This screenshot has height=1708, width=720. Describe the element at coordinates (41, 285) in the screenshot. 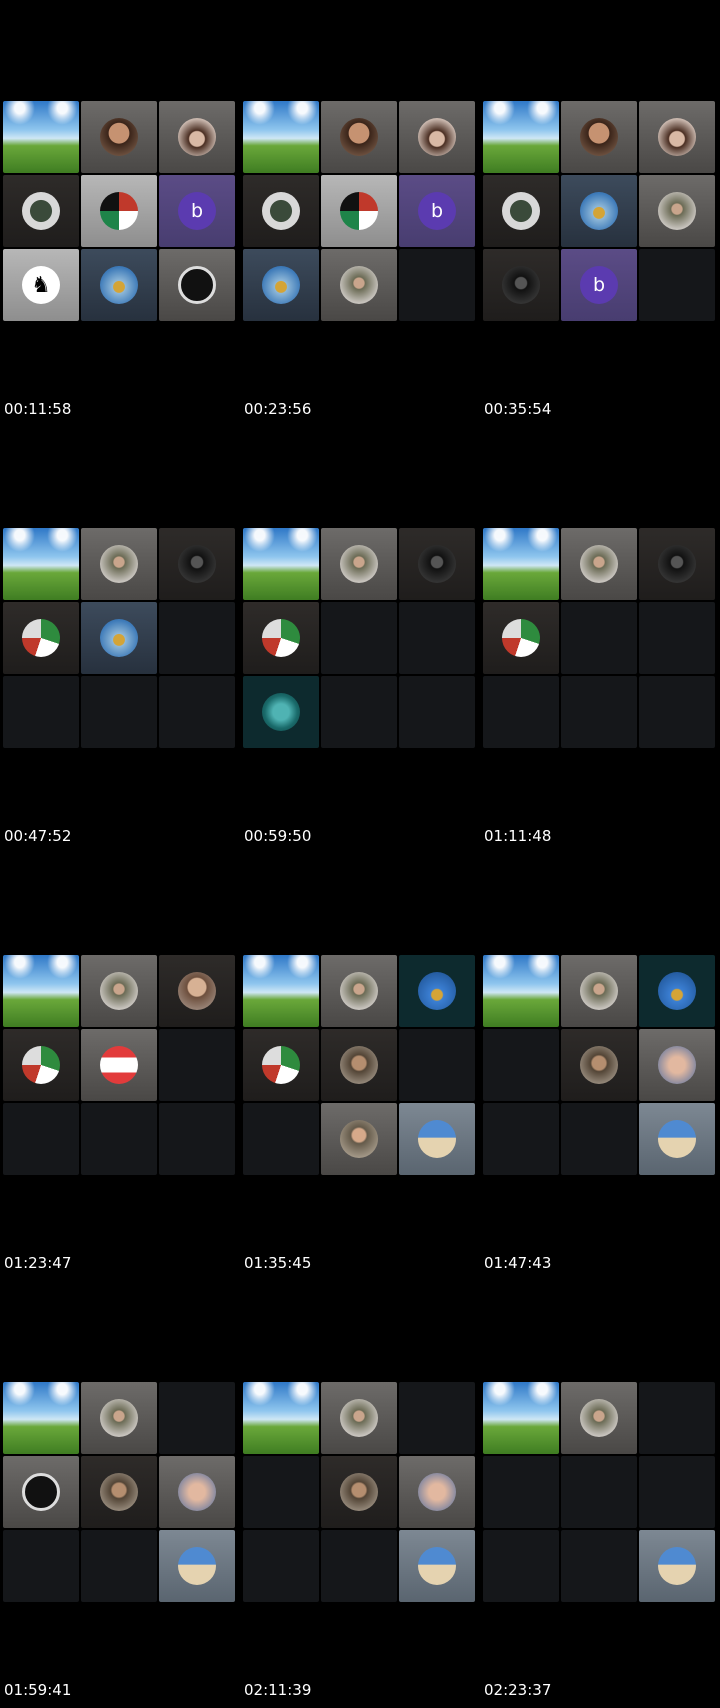

I see `participant-tile: ♞` at that location.